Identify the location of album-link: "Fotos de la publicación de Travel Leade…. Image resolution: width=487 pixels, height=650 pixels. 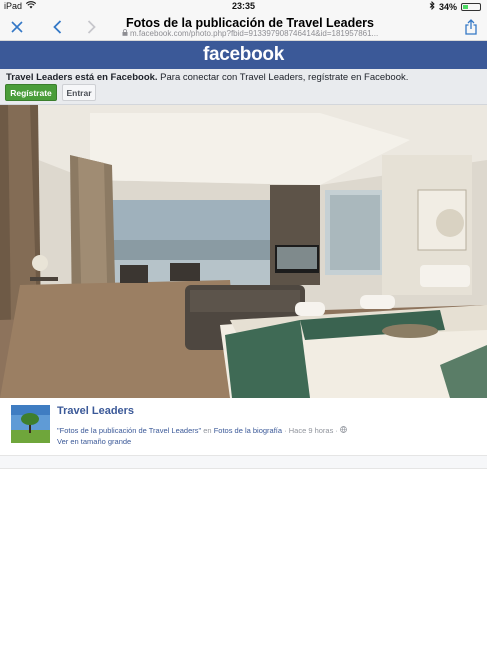
(129, 430).